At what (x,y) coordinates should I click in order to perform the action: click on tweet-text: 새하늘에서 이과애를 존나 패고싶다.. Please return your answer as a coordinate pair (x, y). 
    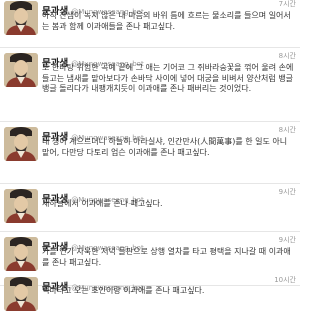
    Looking at the image, I should click on (102, 203).